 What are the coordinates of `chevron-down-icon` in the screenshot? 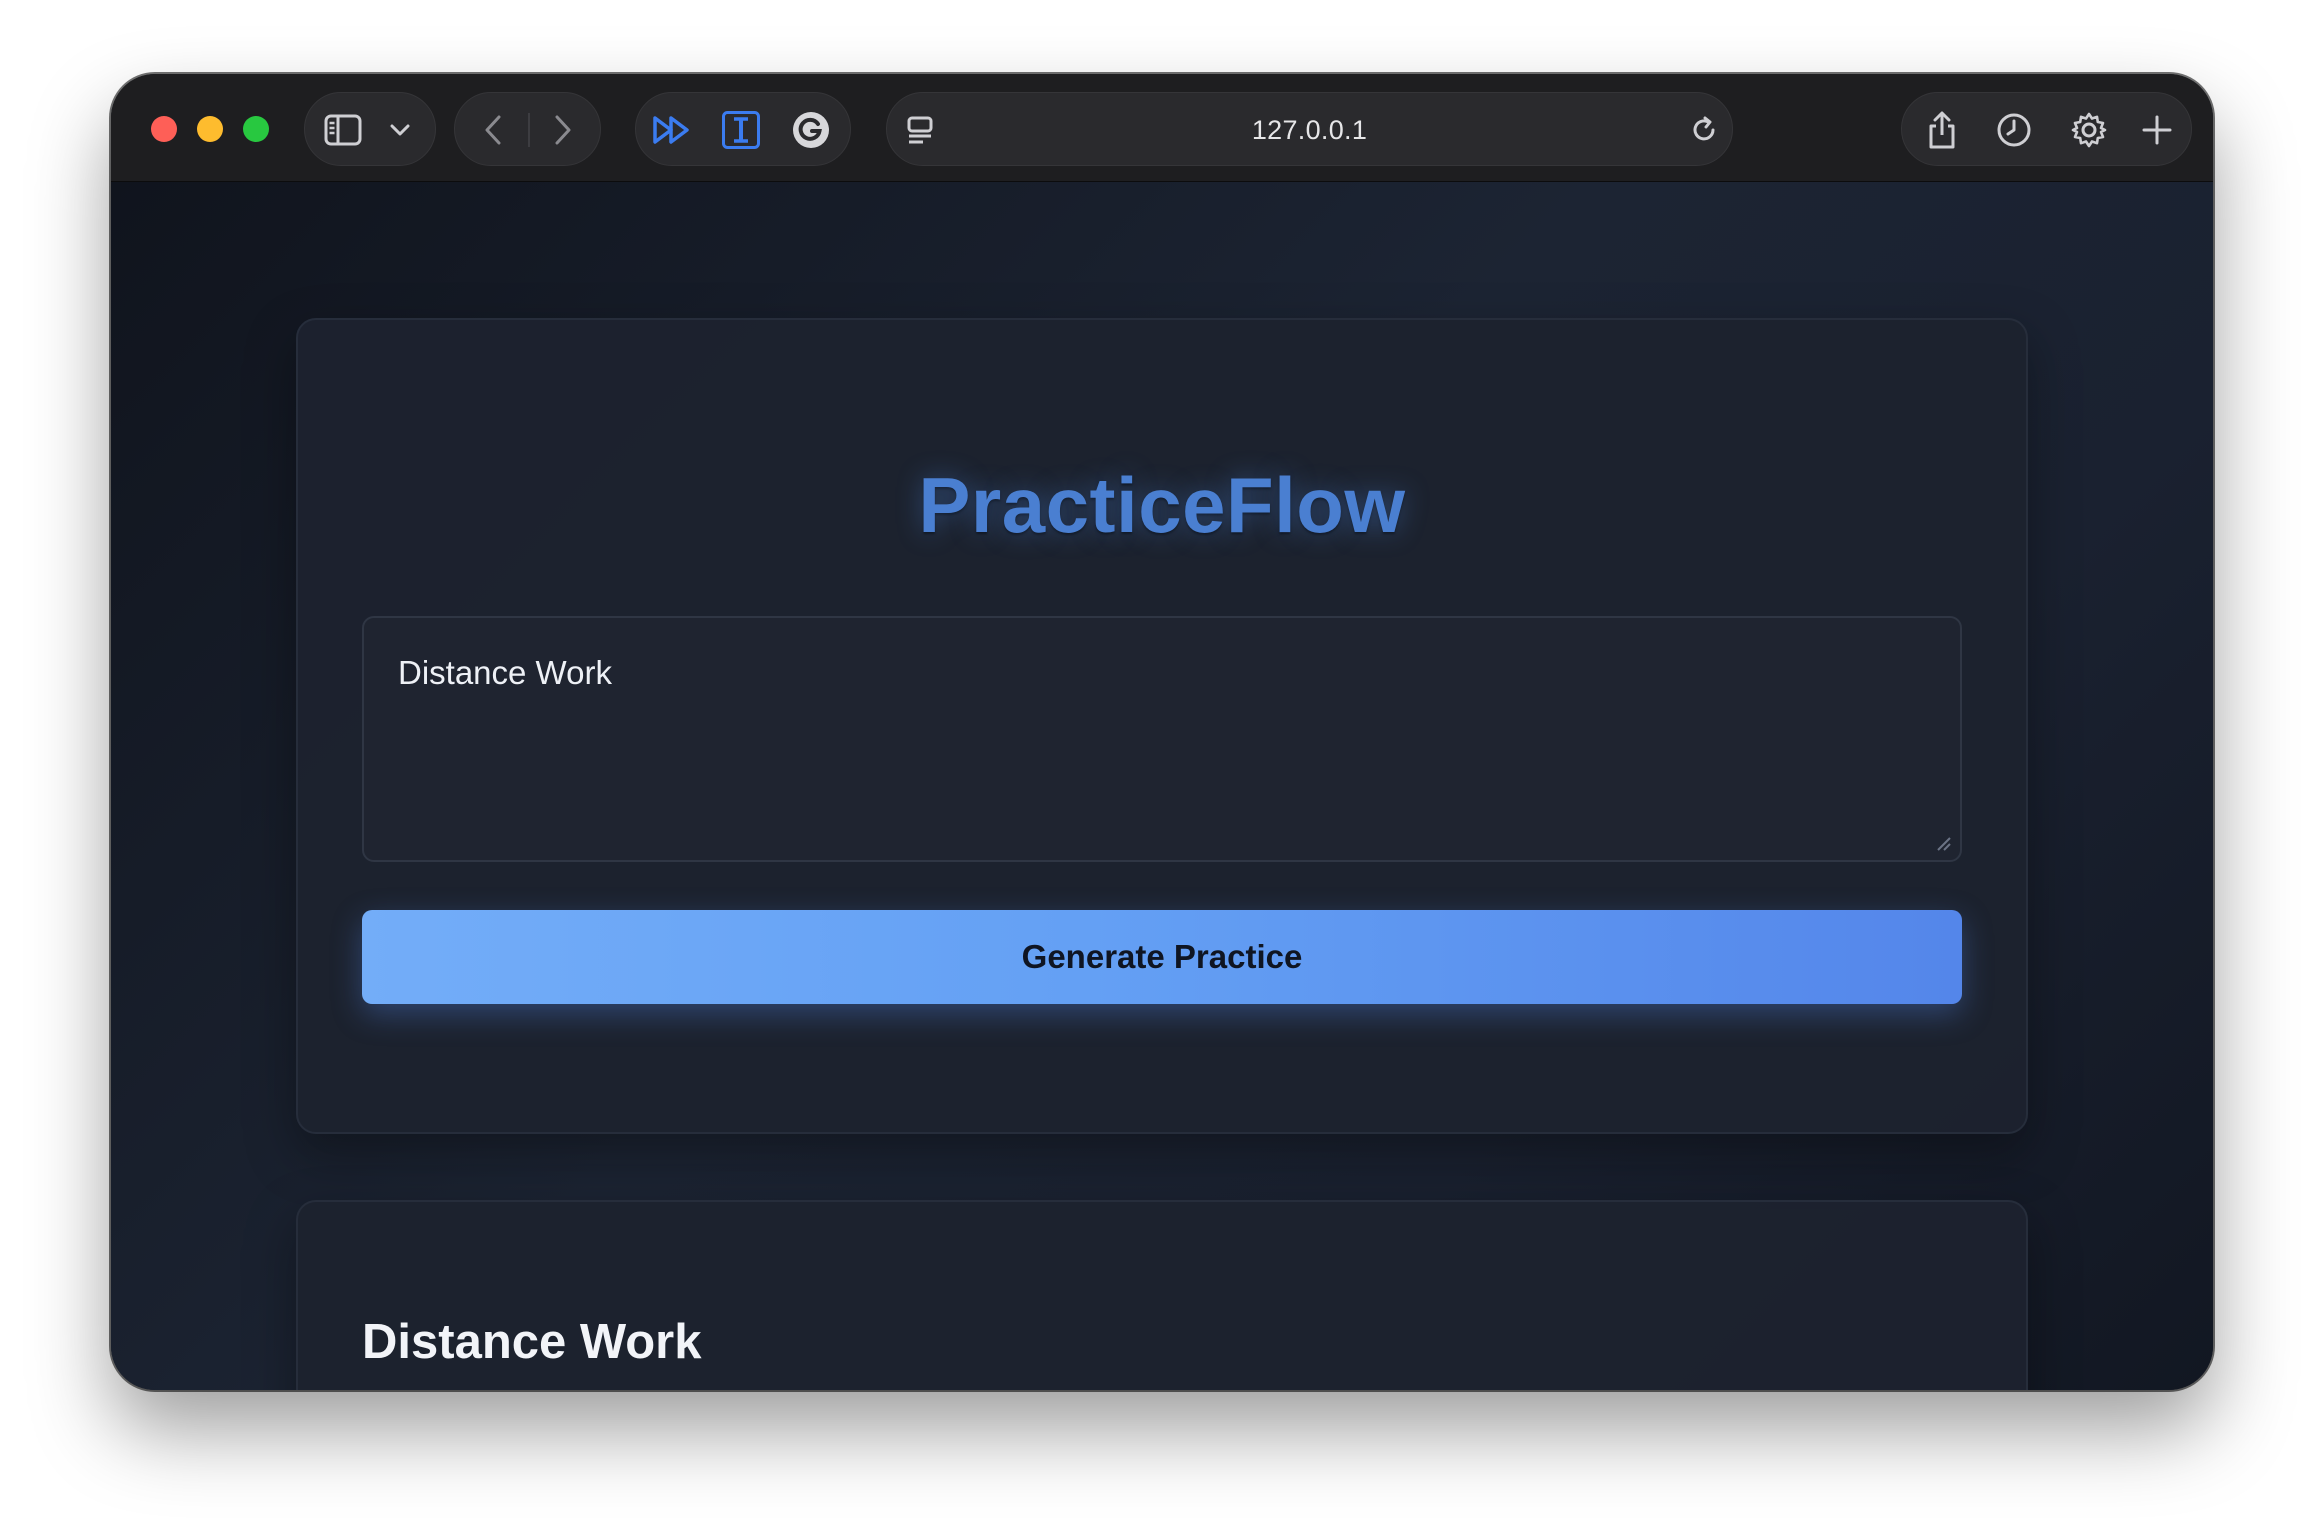 It's located at (400, 130).